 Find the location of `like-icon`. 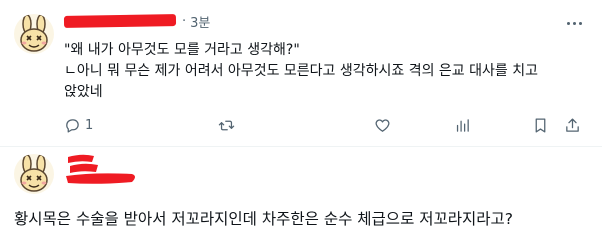

like-icon is located at coordinates (382, 125).